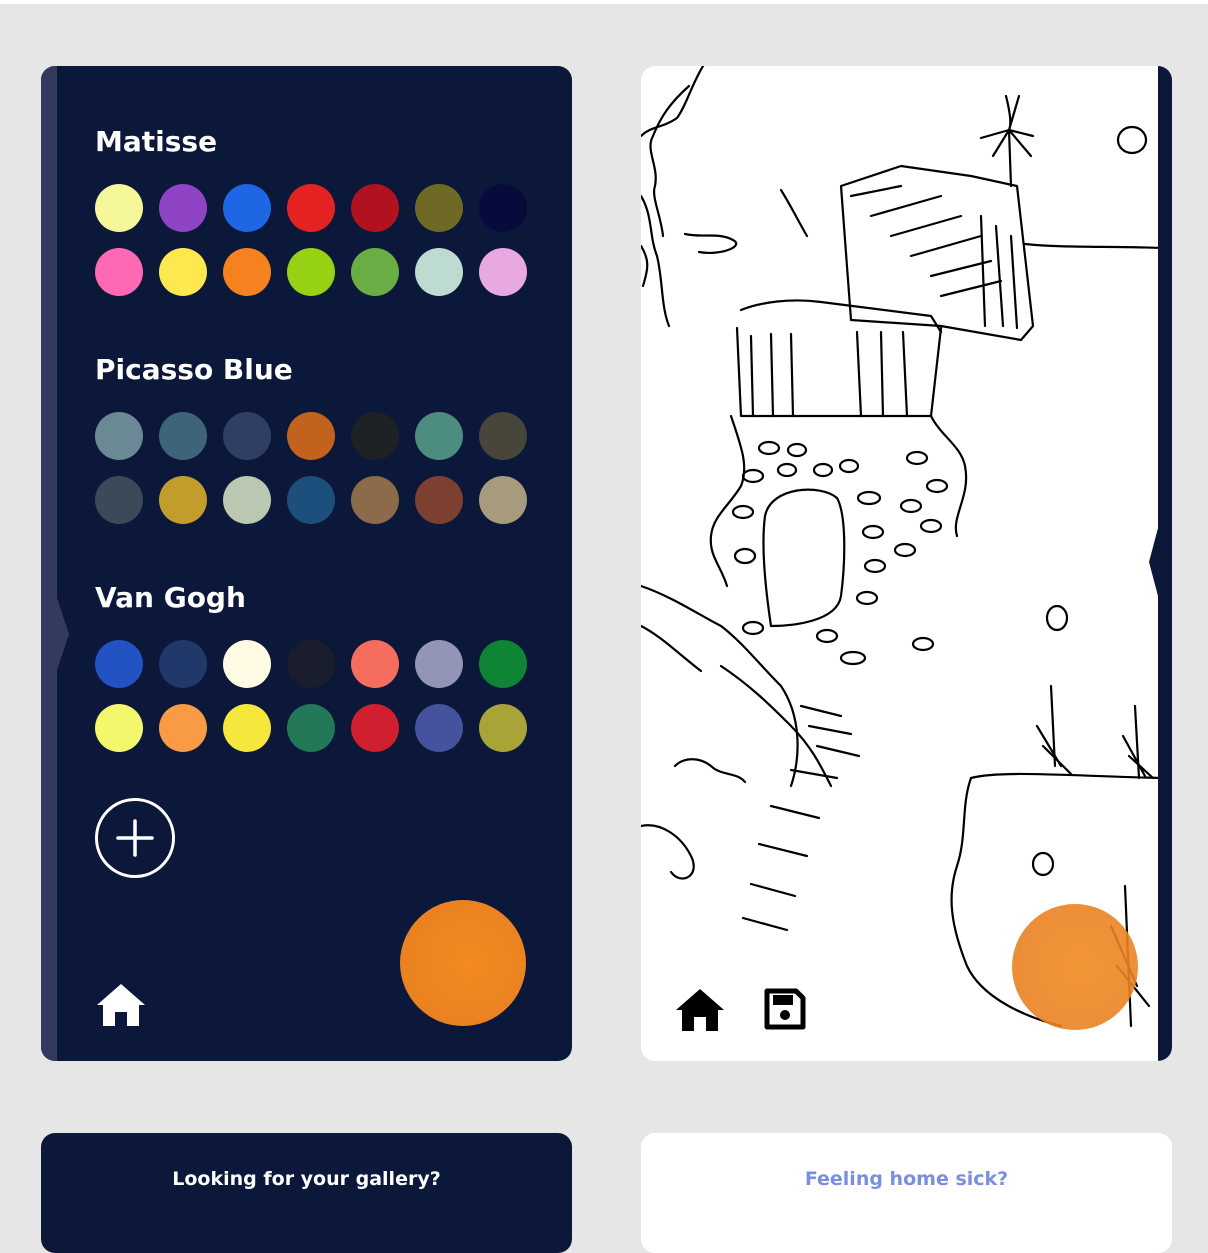 Image resolution: width=1208 pixels, height=1253 pixels. What do you see at coordinates (194, 369) in the screenshot?
I see `palette-title: Picasso Blue` at bounding box center [194, 369].